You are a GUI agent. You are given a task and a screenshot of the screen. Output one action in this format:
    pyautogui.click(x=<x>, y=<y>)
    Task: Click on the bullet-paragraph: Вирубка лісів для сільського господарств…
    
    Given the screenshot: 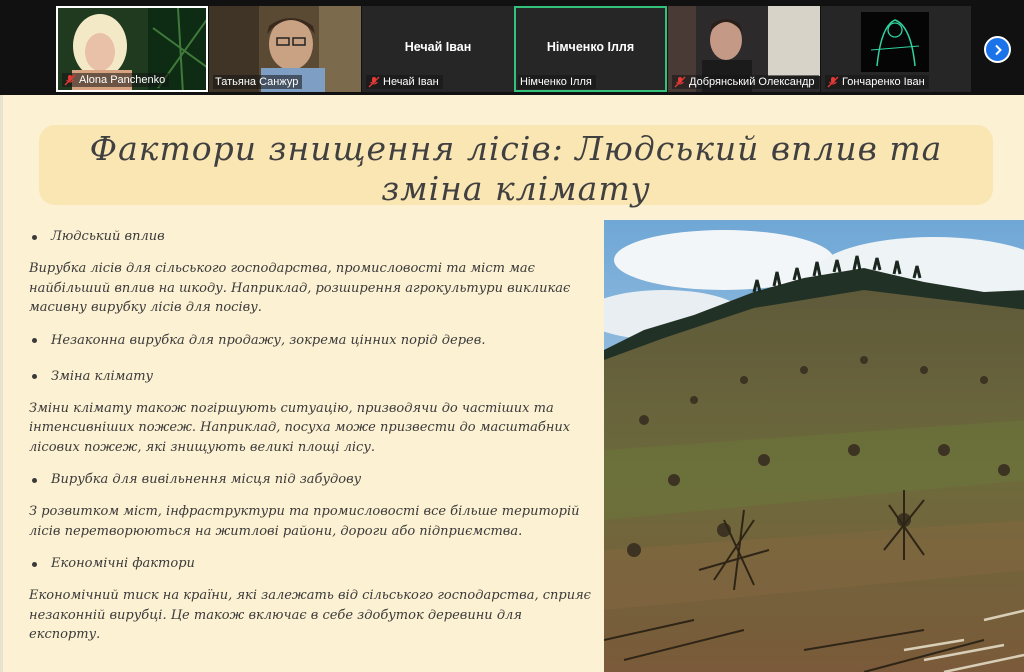 What is the action you would take?
    pyautogui.click(x=300, y=288)
    